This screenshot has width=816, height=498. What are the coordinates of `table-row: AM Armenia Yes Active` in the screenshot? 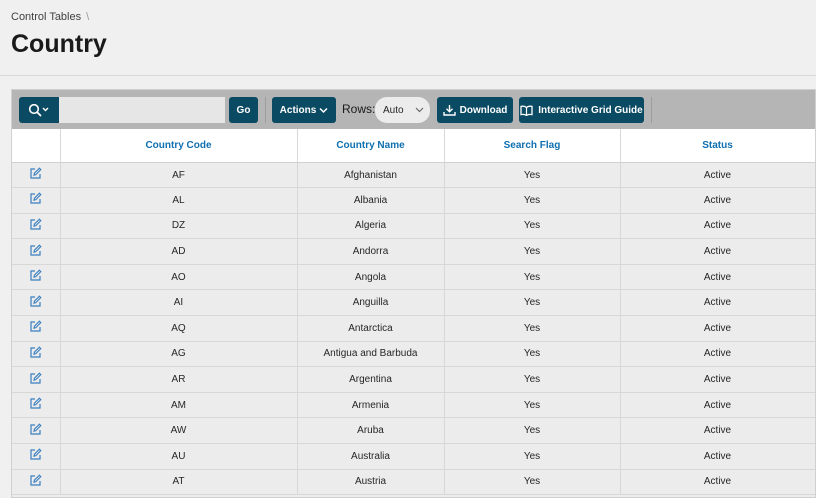 It's located at (413, 405).